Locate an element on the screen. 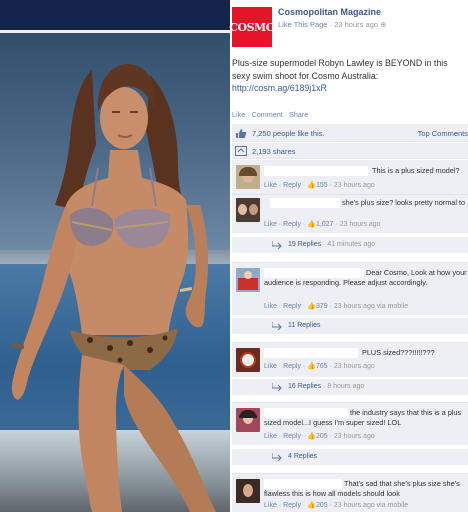  comment-text-line2: x is located at coordinates (366, 213).